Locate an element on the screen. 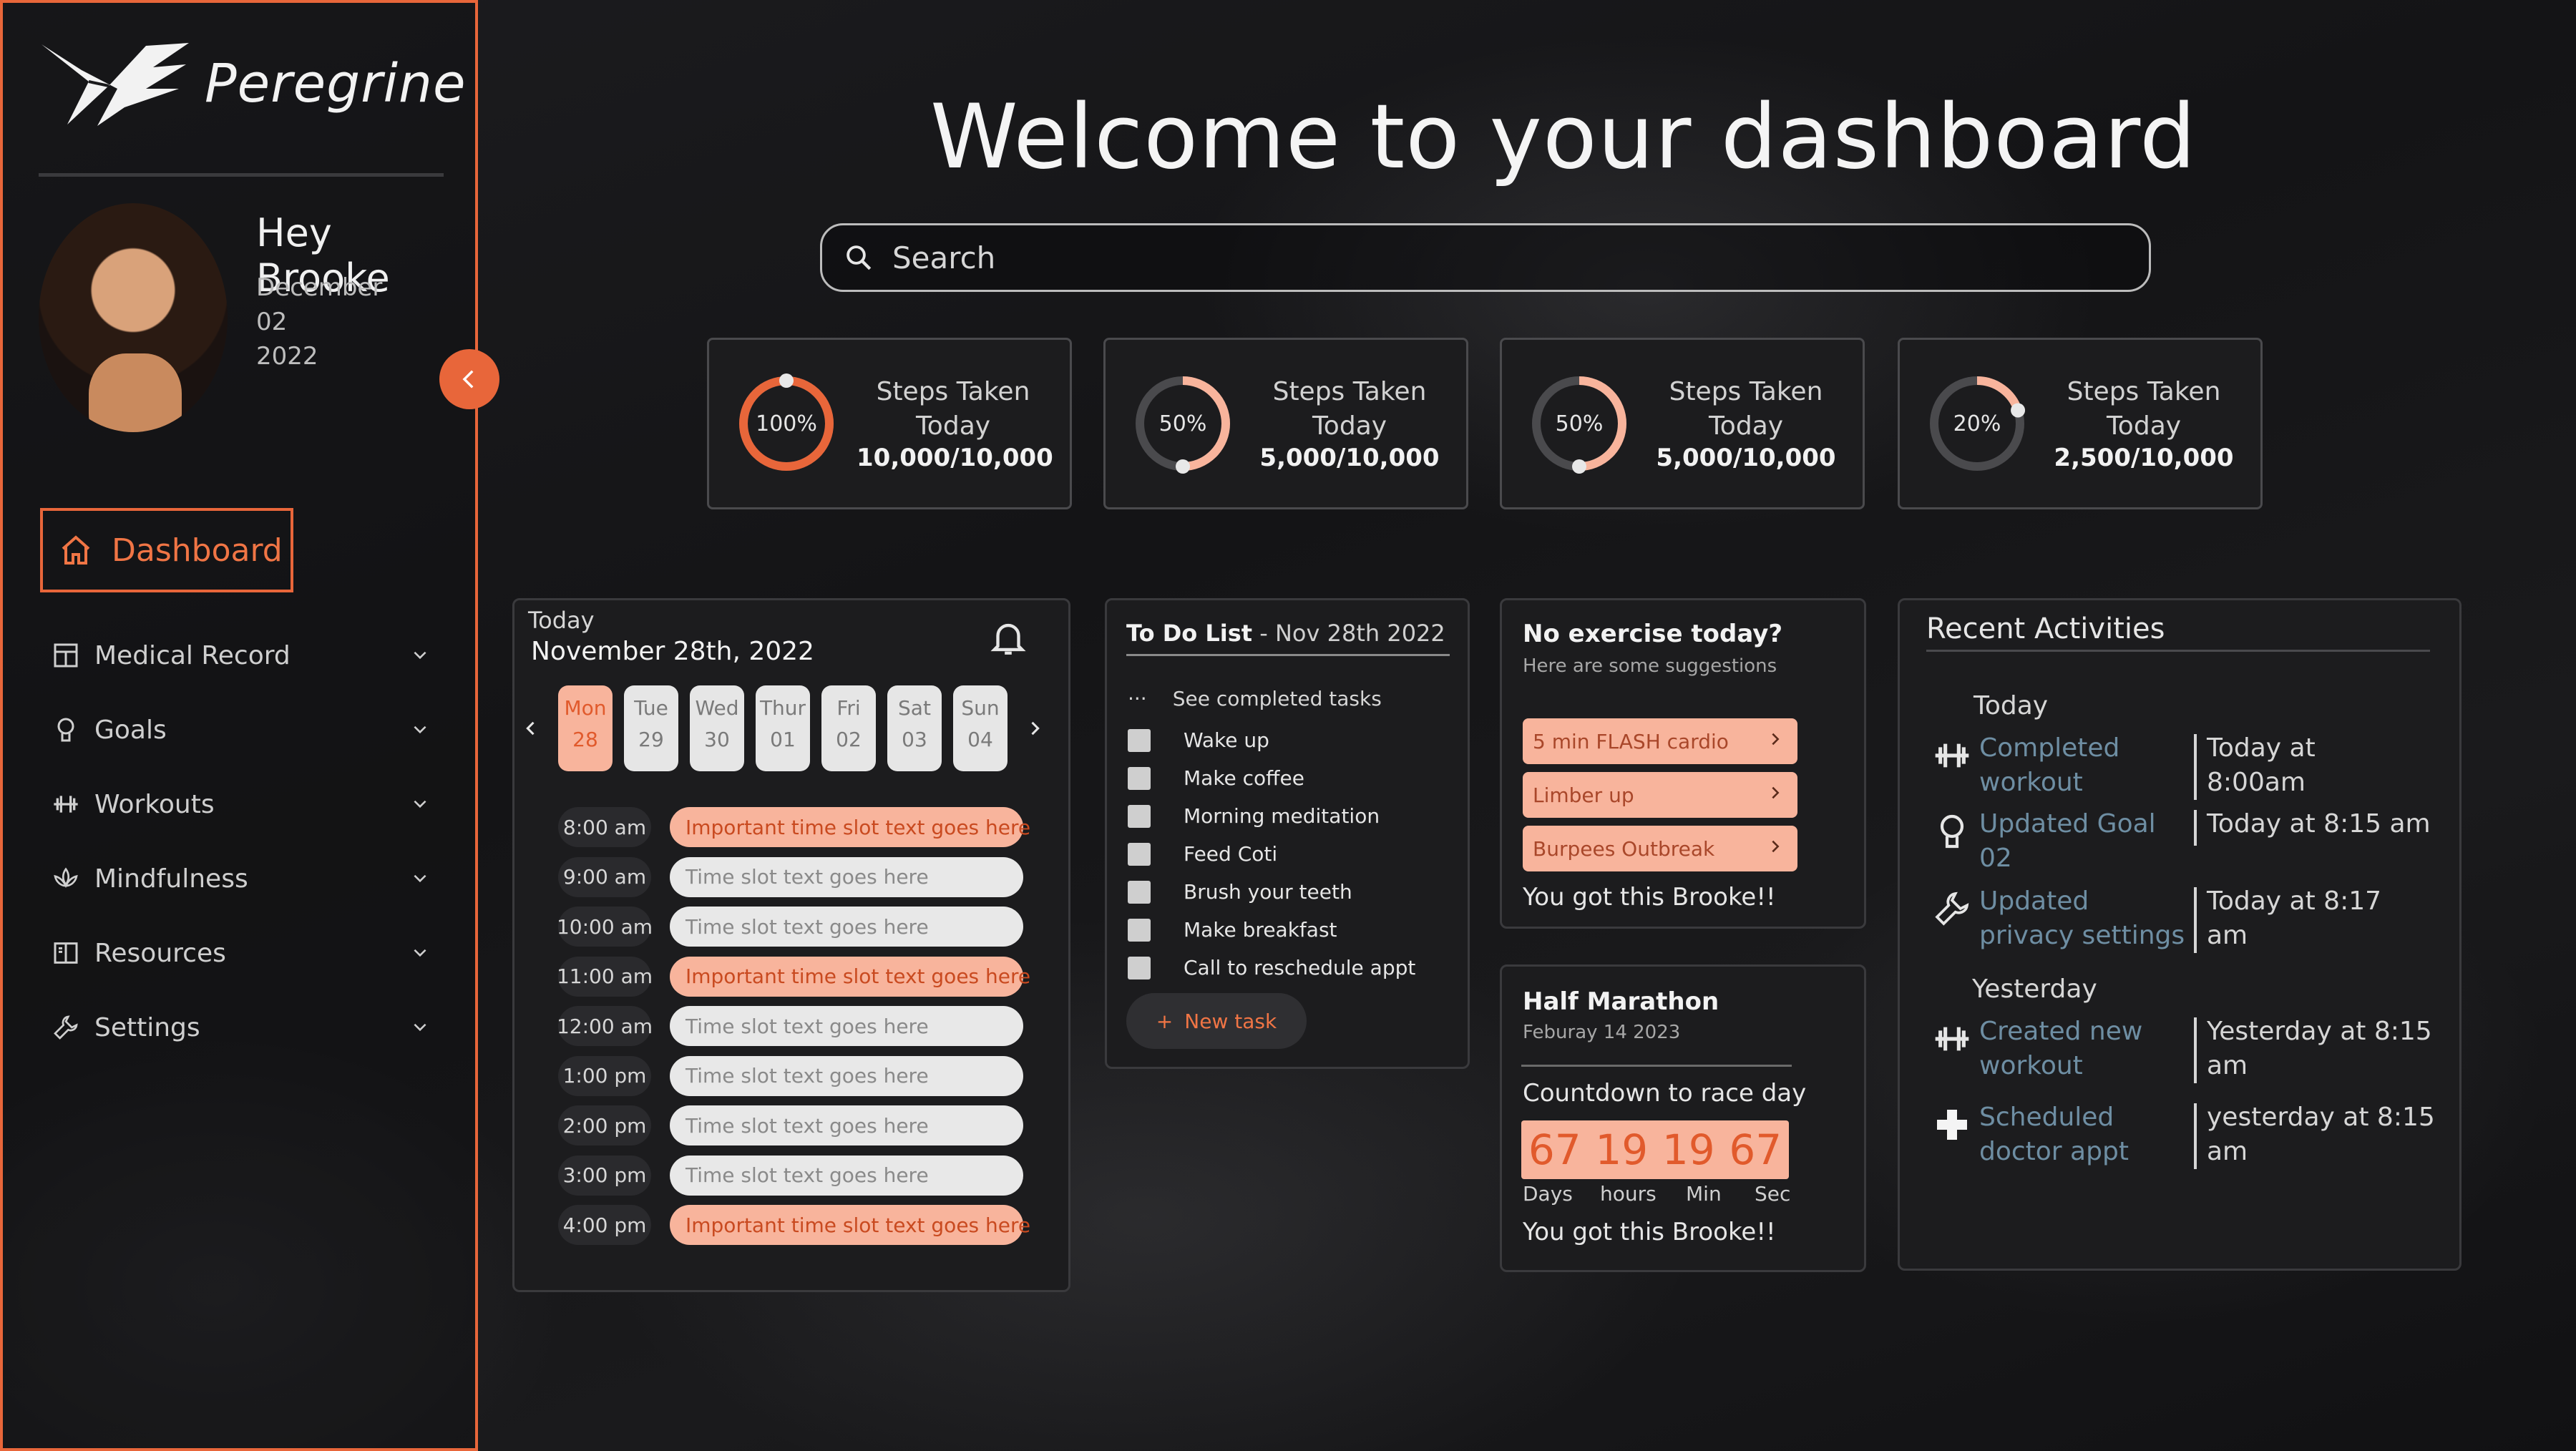  todo-item: Make breakfast is located at coordinates (1232, 930).